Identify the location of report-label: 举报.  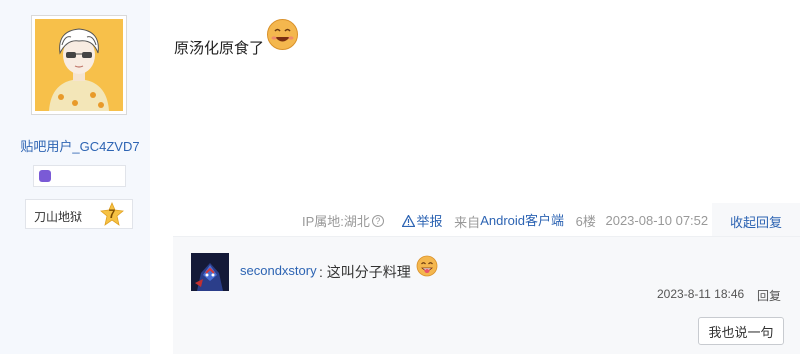
(429, 222).